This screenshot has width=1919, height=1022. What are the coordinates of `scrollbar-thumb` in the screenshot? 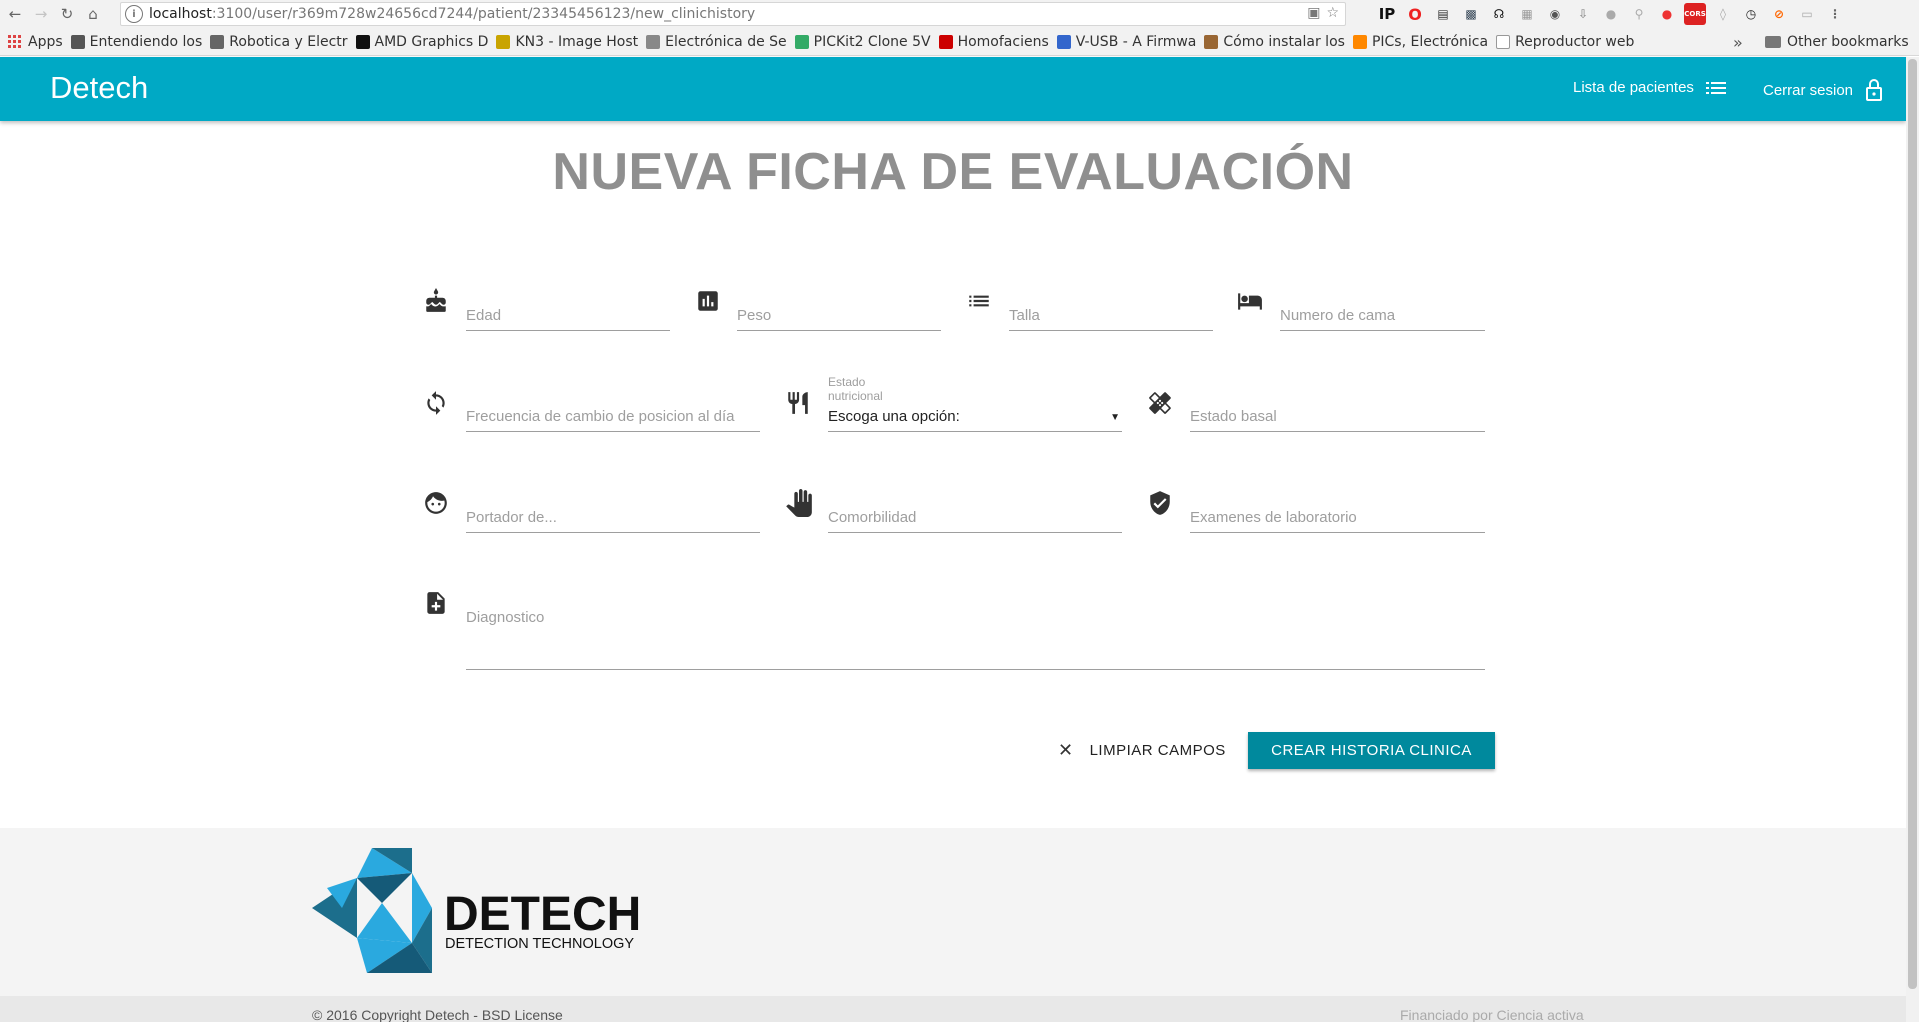 It's located at (1912, 524).